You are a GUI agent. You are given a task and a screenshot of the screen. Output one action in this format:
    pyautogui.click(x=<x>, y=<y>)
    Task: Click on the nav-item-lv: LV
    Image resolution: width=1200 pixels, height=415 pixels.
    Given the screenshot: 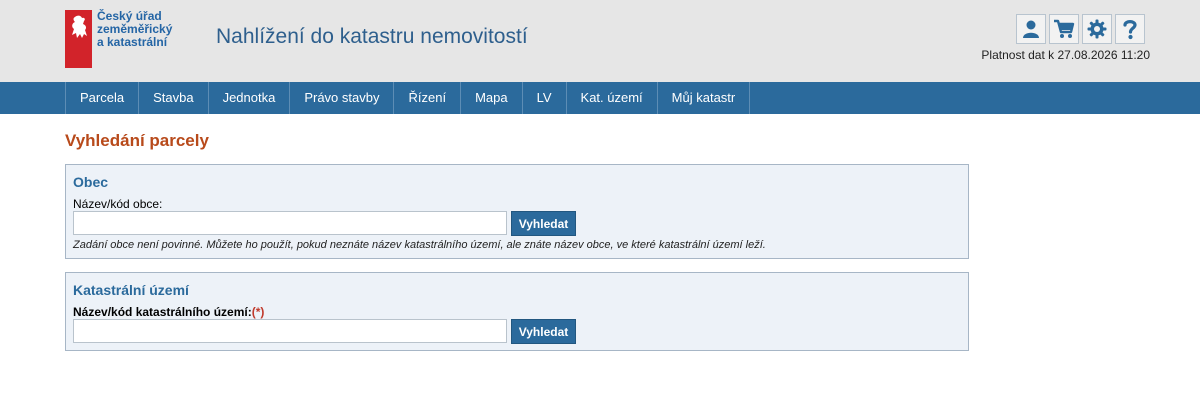 What is the action you would take?
    pyautogui.click(x=545, y=98)
    